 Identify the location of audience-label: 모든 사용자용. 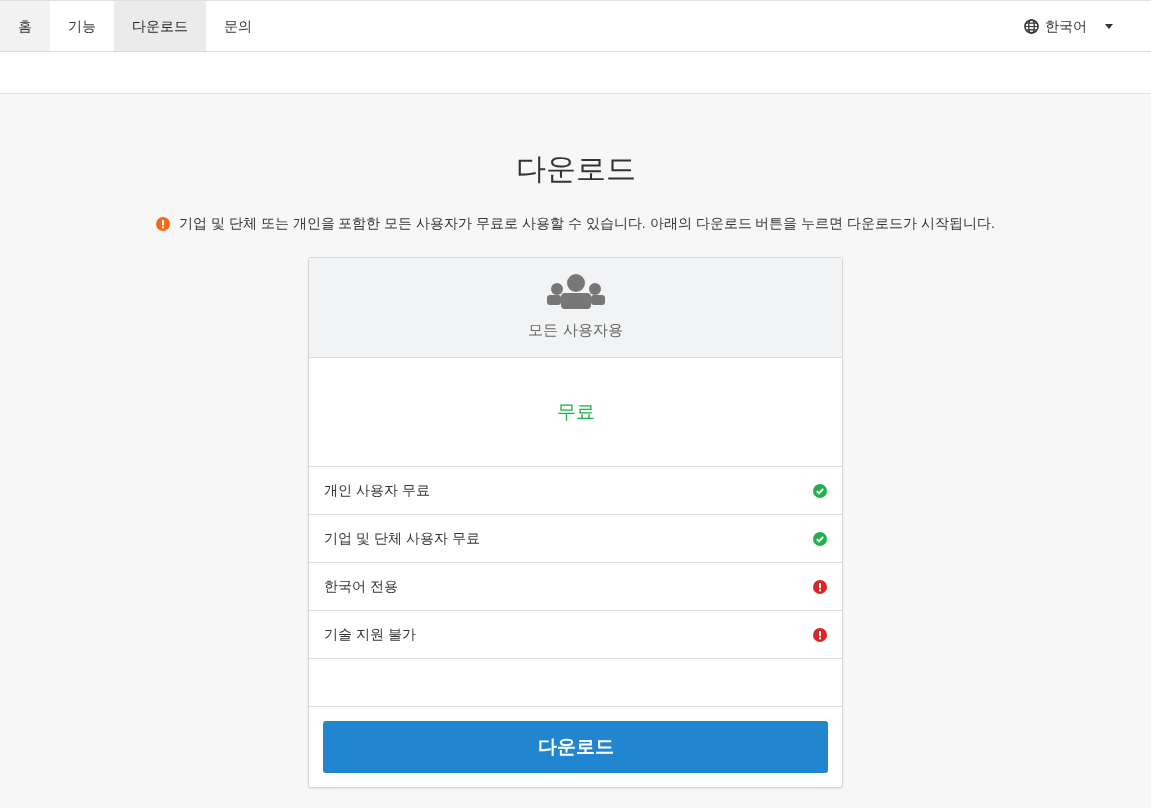
(575, 329).